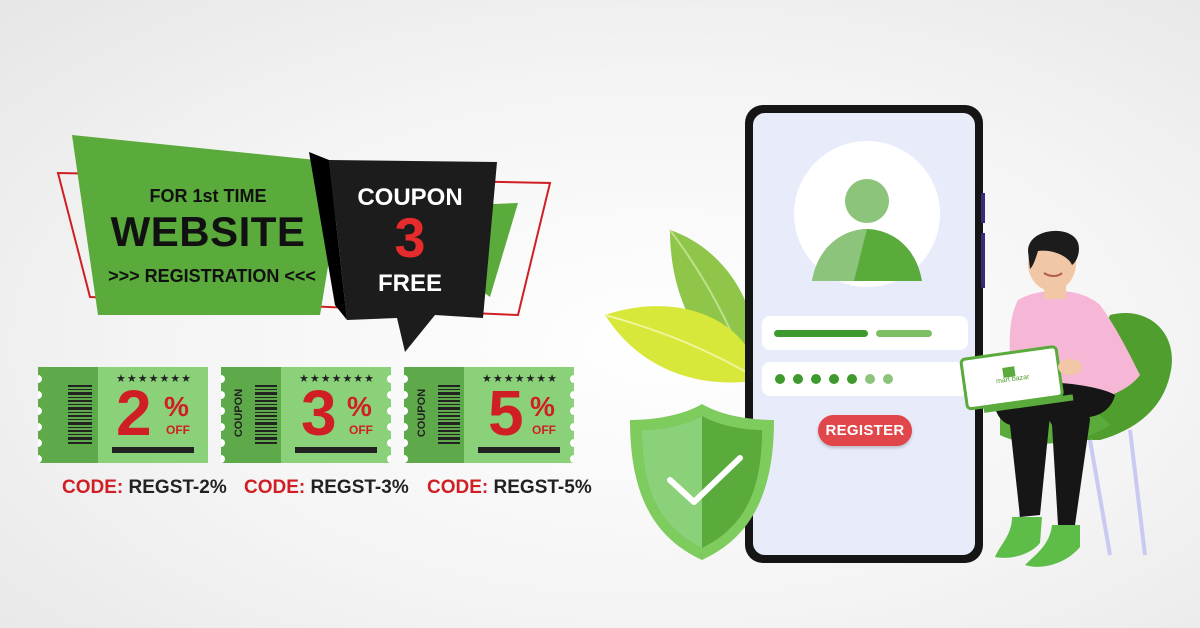 The height and width of the screenshot is (628, 1200). Describe the element at coordinates (359, 487) in the screenshot. I see `code-value: REGST-3%` at that location.